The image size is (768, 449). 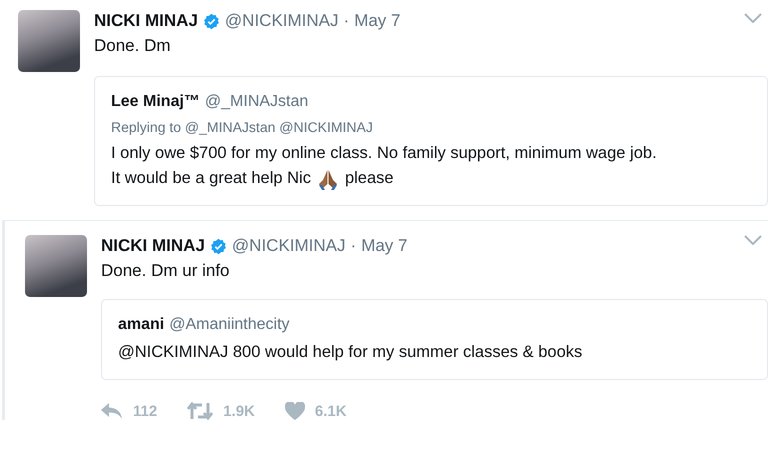 I want to click on quoted-author-handle: @Amaniinthecity, so click(x=229, y=325).